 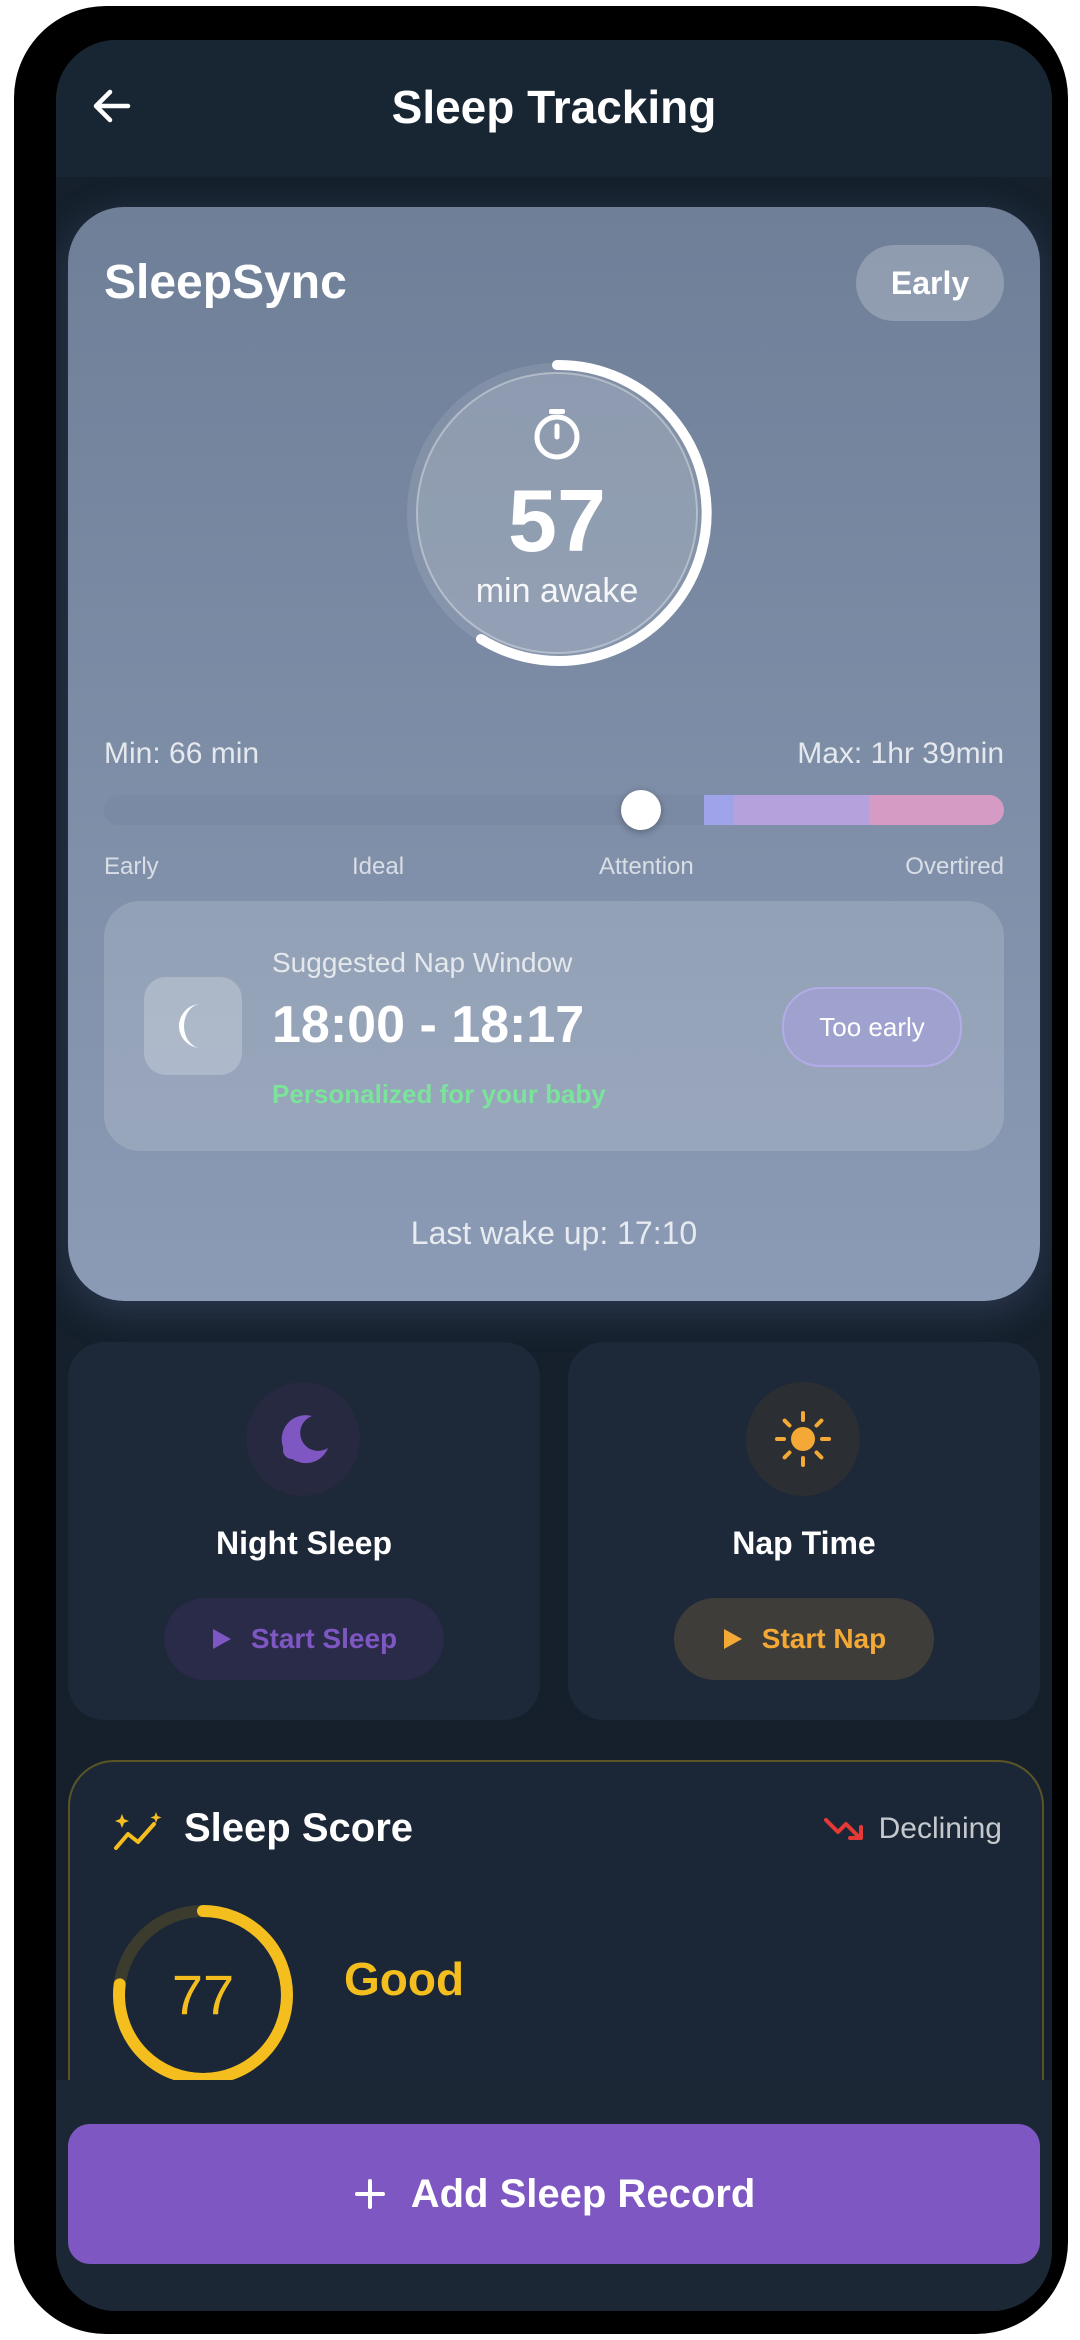 What do you see at coordinates (422, 962) in the screenshot?
I see `nap-window-title: Suggested Nap Window` at bounding box center [422, 962].